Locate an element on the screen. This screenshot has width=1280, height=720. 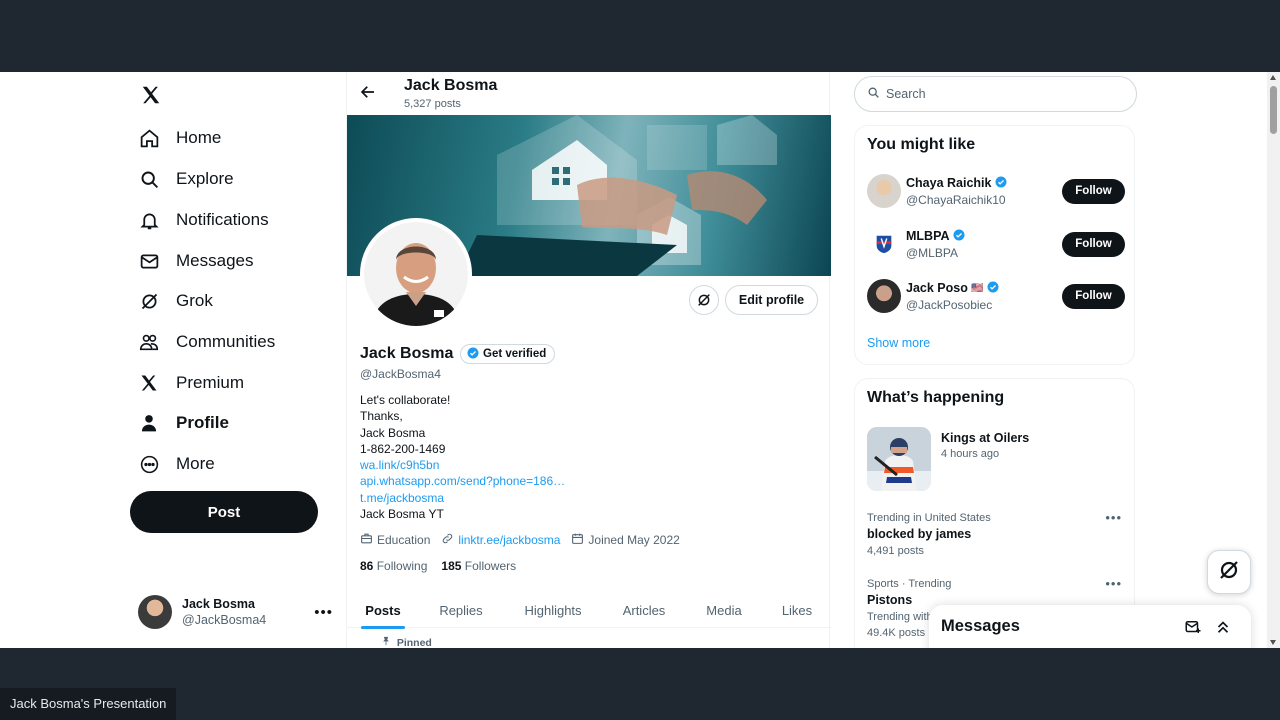
more-circle-icon is located at coordinates (149, 464).